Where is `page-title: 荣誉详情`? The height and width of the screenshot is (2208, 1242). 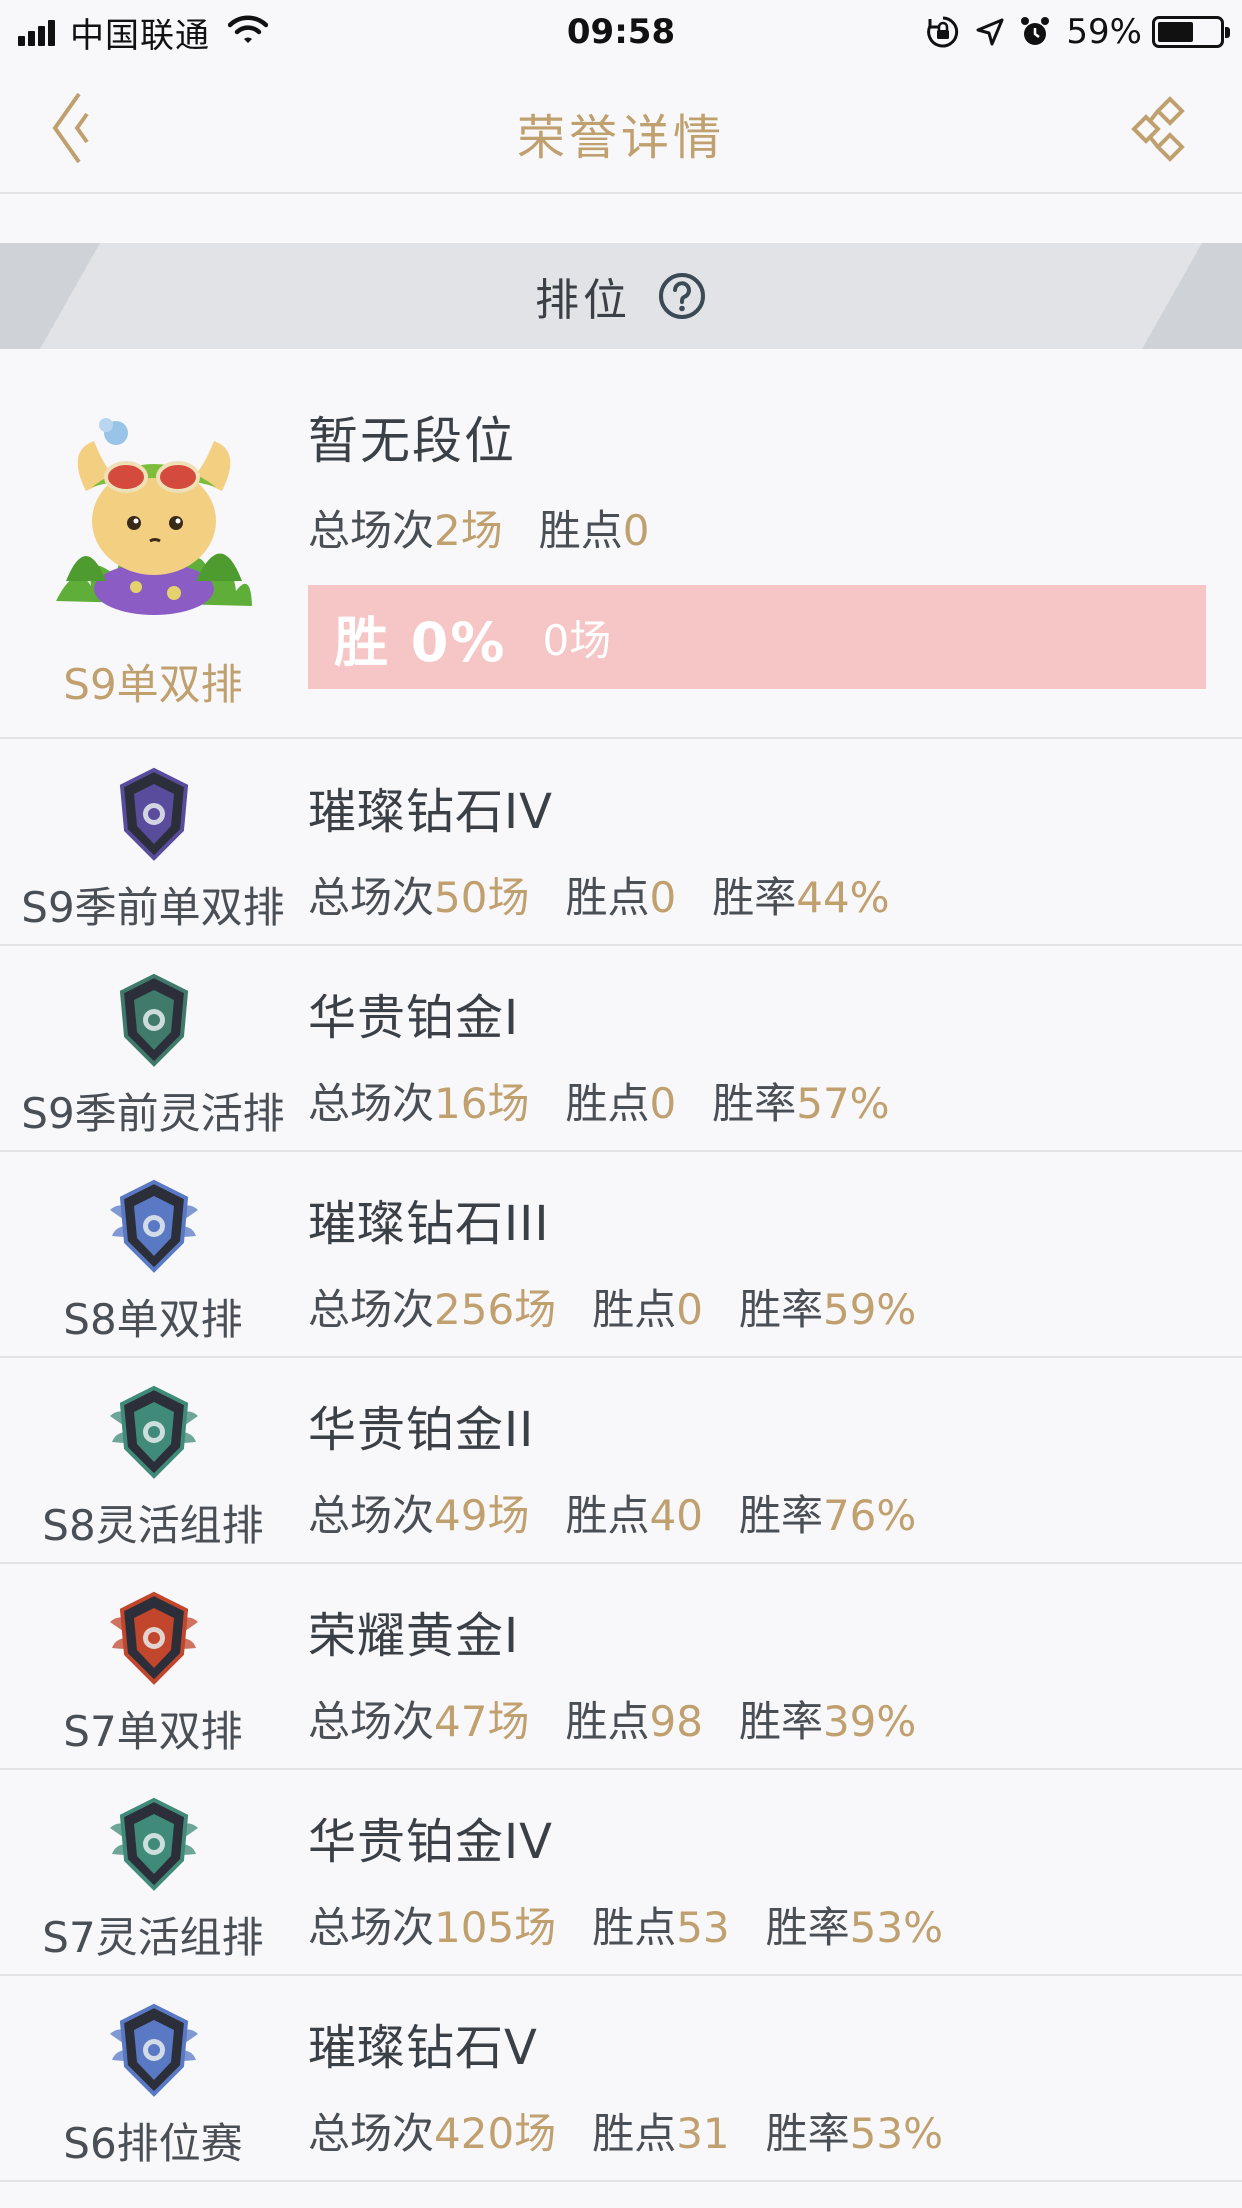
page-title: 荣誉详情 is located at coordinates (620, 138).